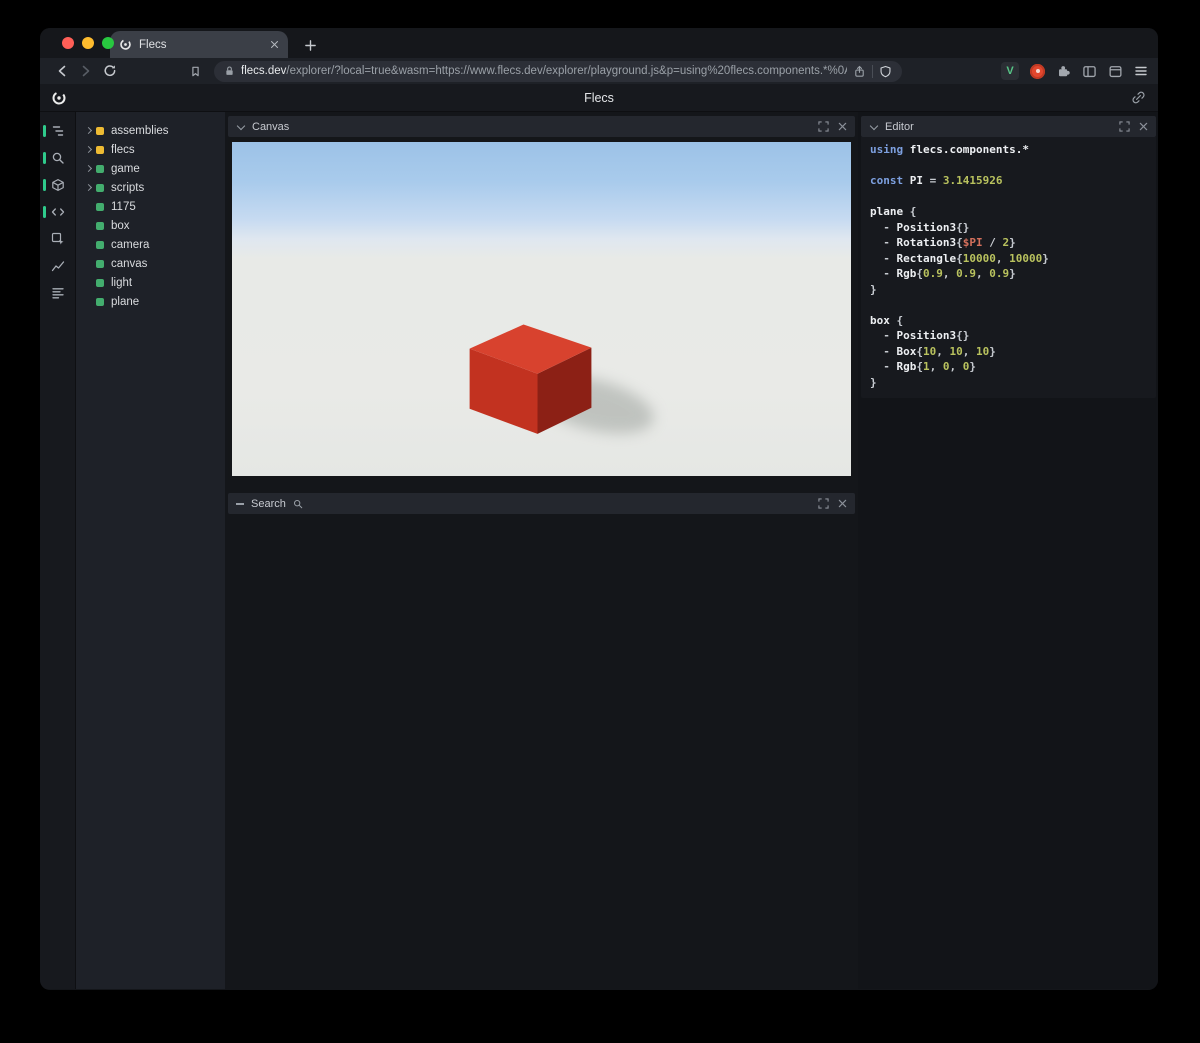  Describe the element at coordinates (1138, 97) in the screenshot. I see `share-link-icon` at that location.